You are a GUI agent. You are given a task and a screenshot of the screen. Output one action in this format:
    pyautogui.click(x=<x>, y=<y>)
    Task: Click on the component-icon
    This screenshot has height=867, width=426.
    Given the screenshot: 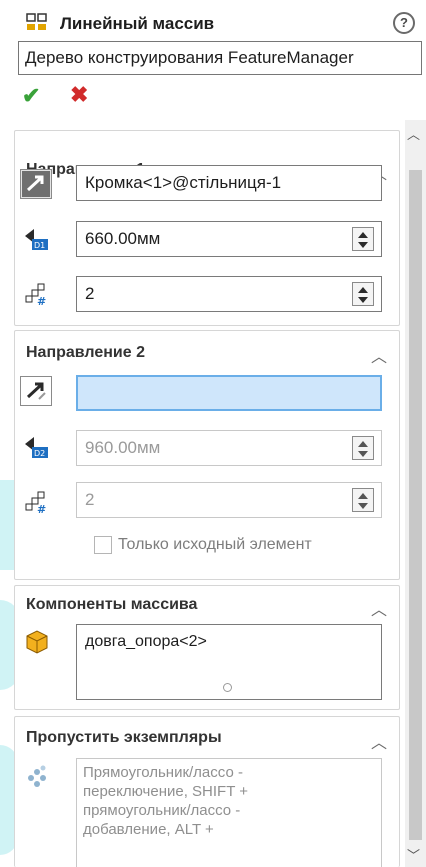 What is the action you would take?
    pyautogui.click(x=37, y=642)
    